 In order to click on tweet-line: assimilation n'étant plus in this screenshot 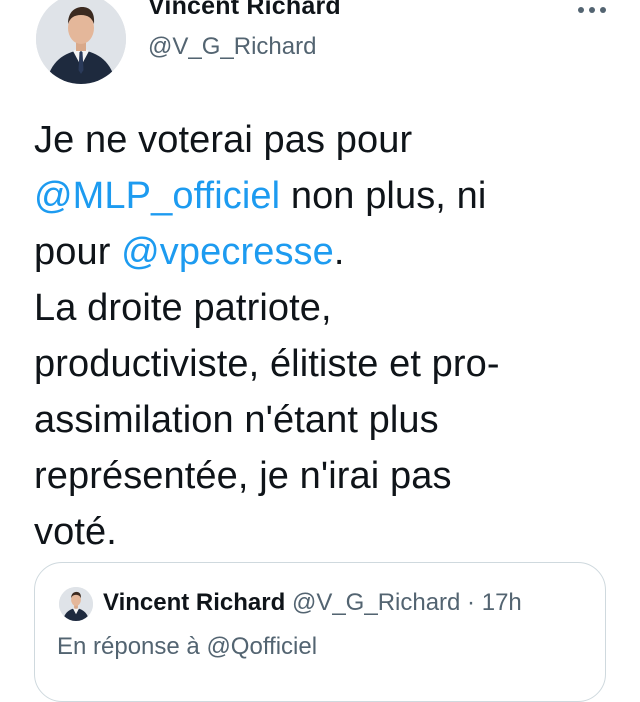, I will do `click(329, 420)`.